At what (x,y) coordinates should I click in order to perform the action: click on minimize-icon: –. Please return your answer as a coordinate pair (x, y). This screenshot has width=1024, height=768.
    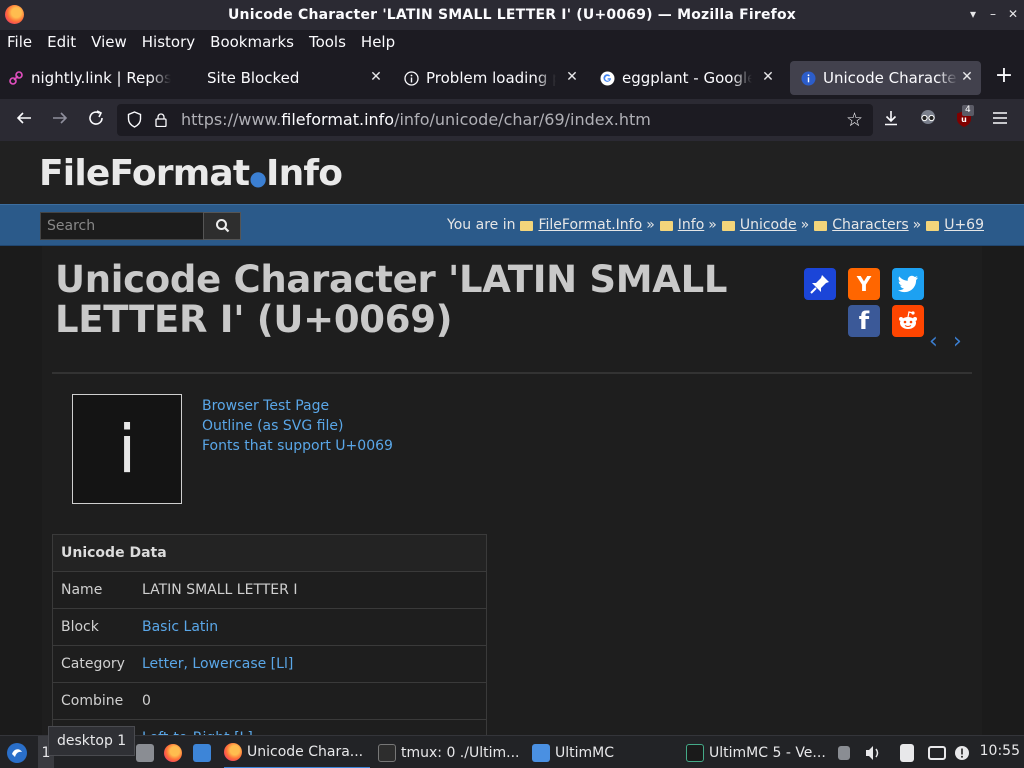
    Looking at the image, I should click on (993, 14).